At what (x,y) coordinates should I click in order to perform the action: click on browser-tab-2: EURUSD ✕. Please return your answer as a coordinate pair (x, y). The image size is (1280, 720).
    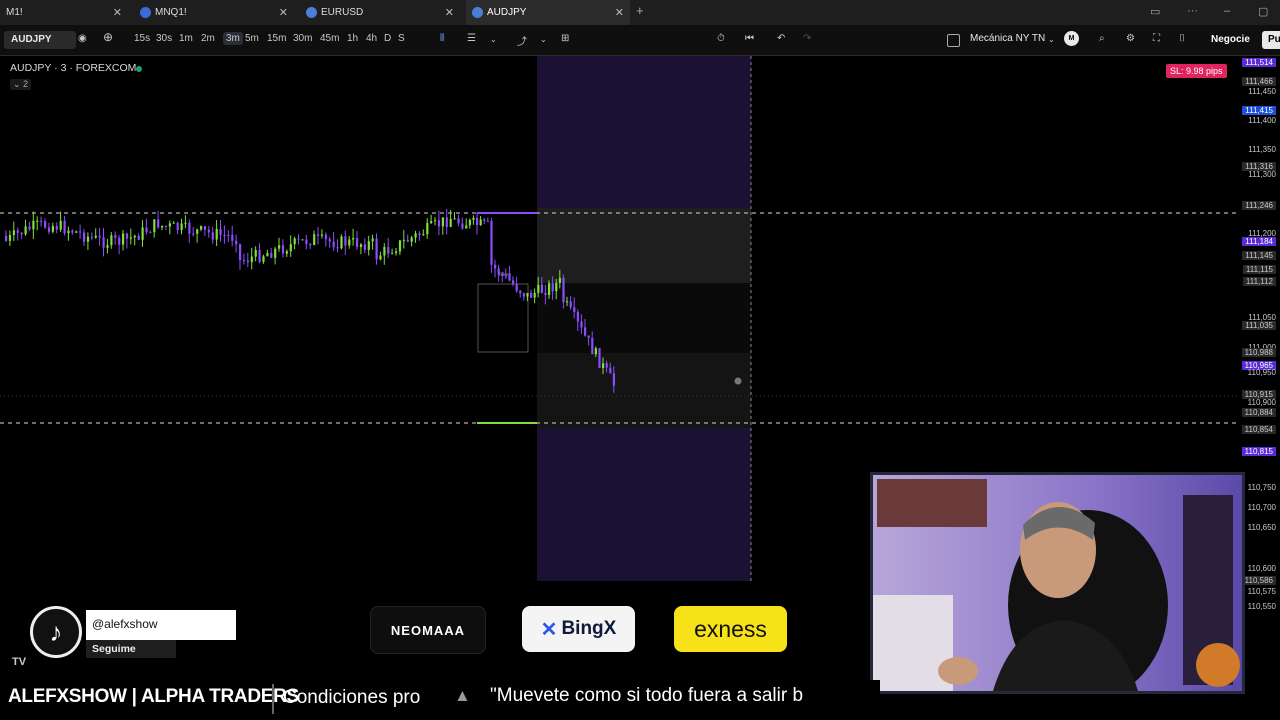
    Looking at the image, I should click on (380, 12).